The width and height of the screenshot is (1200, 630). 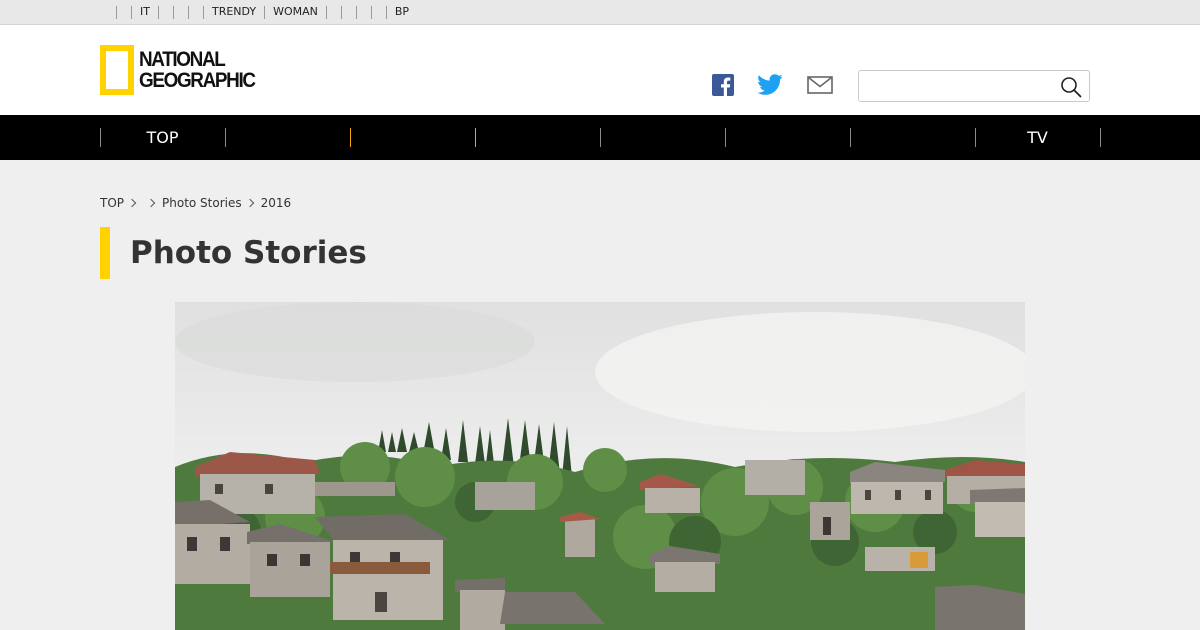 I want to click on search-box, so click(x=974, y=86).